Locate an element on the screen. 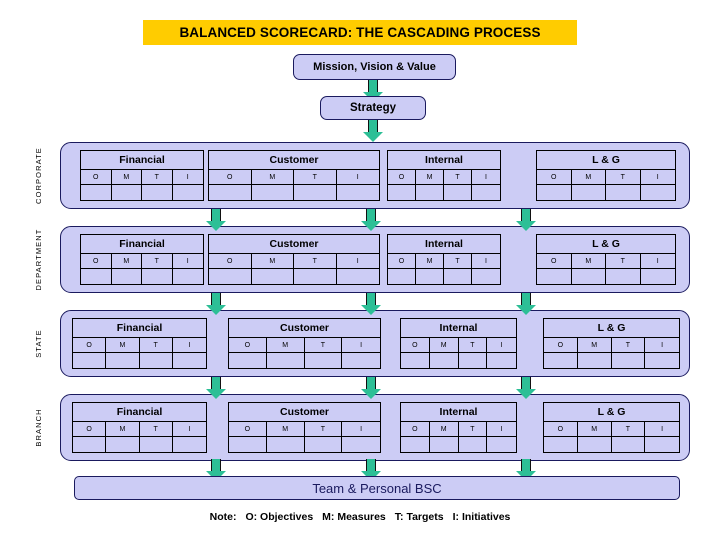  perspective-table: Financial O M T I is located at coordinates (139, 343).